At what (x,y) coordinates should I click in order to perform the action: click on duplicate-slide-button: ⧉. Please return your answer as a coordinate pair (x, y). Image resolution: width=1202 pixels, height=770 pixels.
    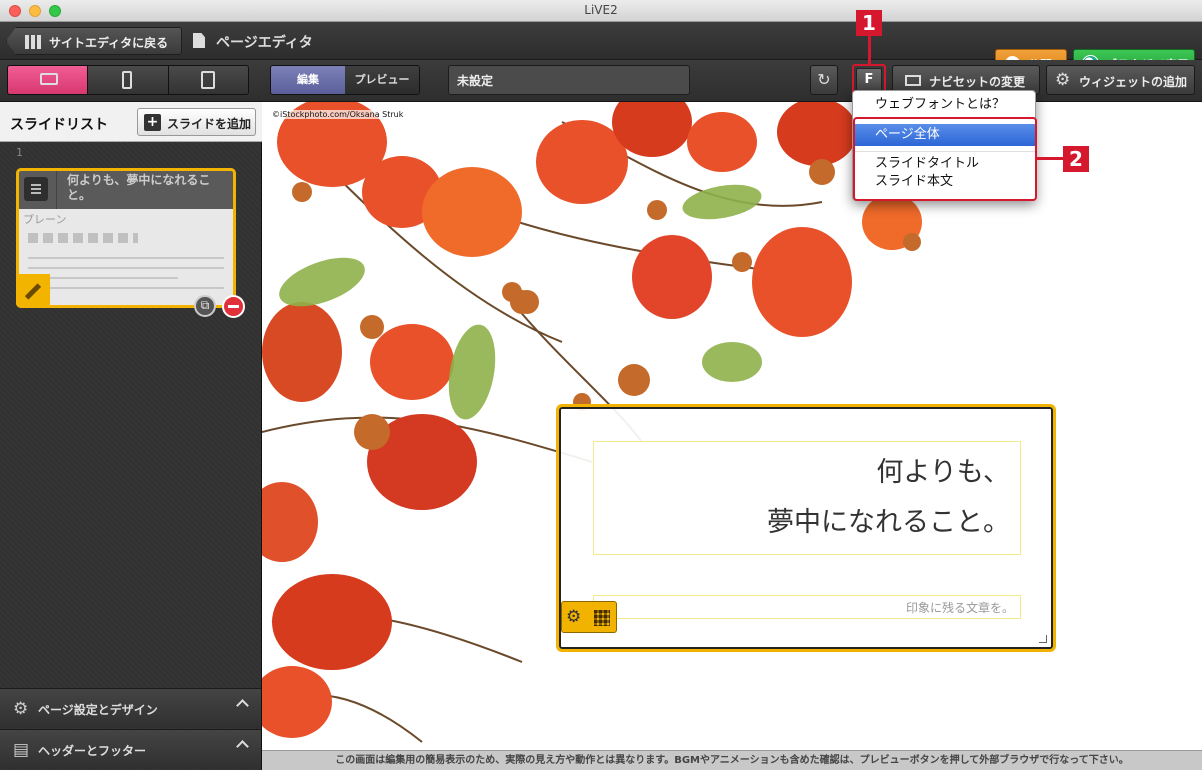
    Looking at the image, I should click on (205, 306).